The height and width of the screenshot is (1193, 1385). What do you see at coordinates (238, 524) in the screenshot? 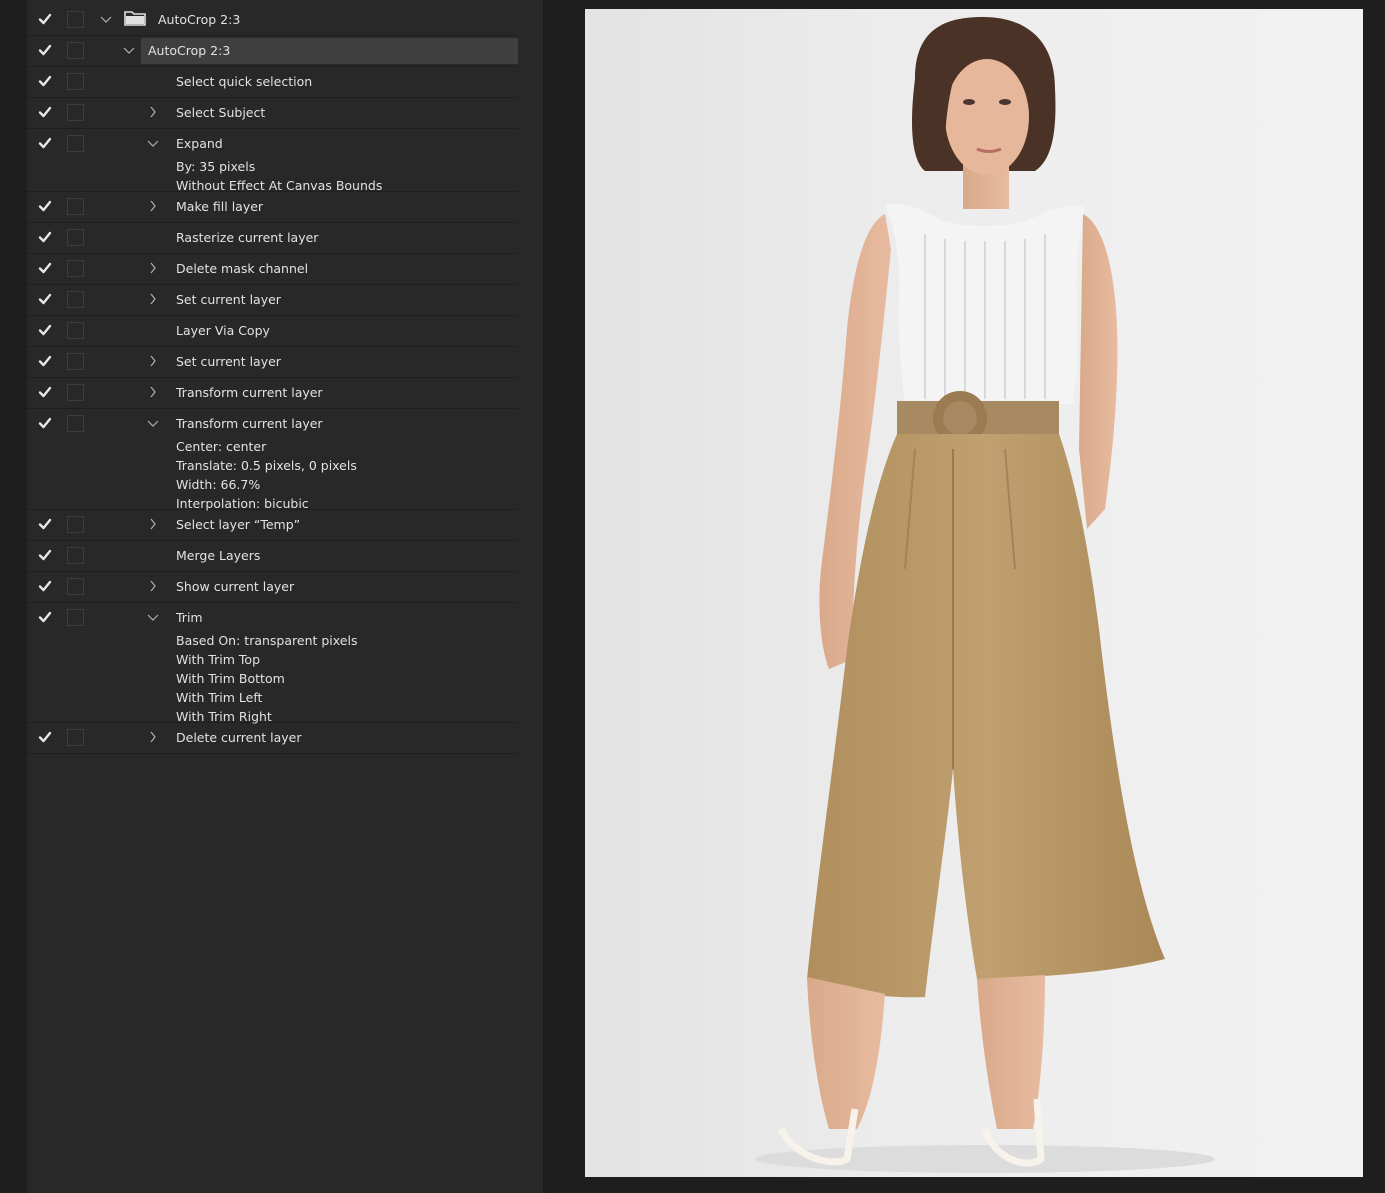
I see `step-label: Select layer “Temp”` at bounding box center [238, 524].